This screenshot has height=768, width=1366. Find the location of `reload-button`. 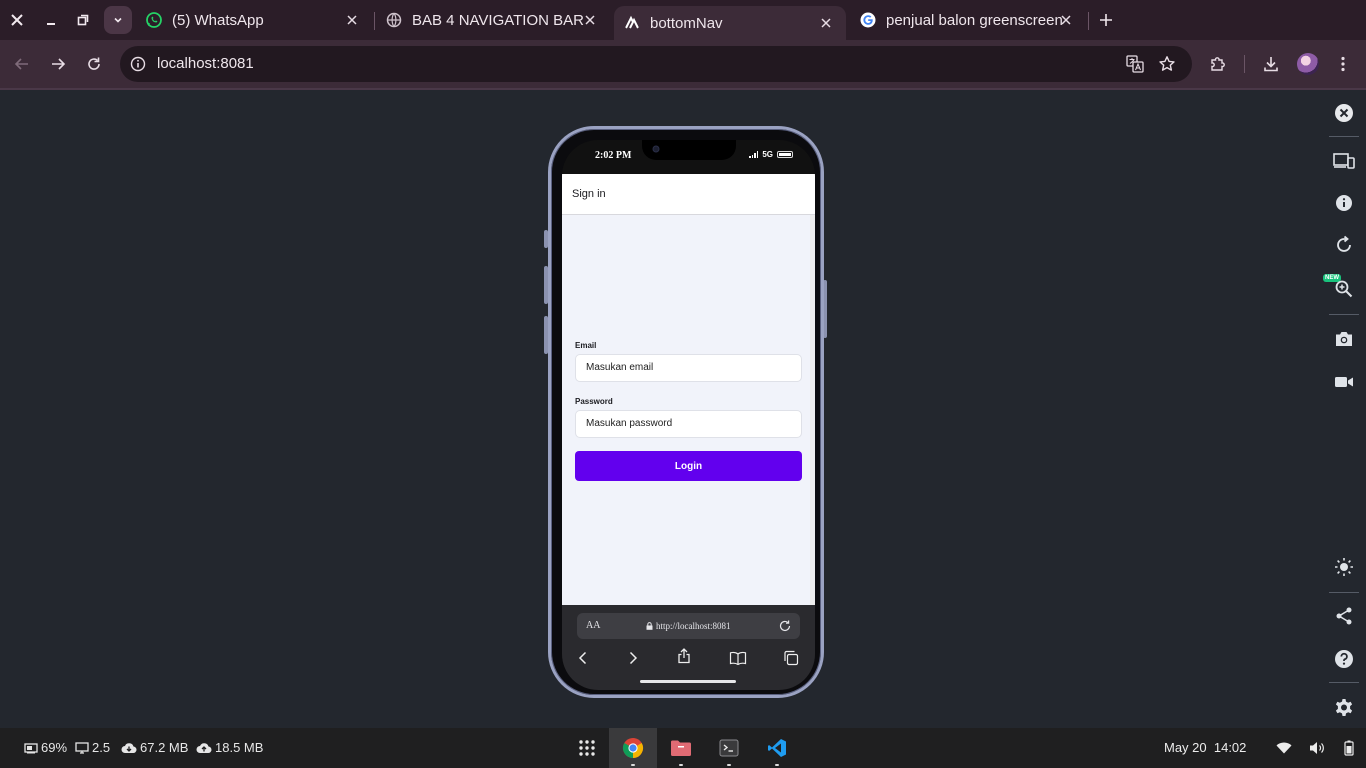

reload-button is located at coordinates (94, 64).